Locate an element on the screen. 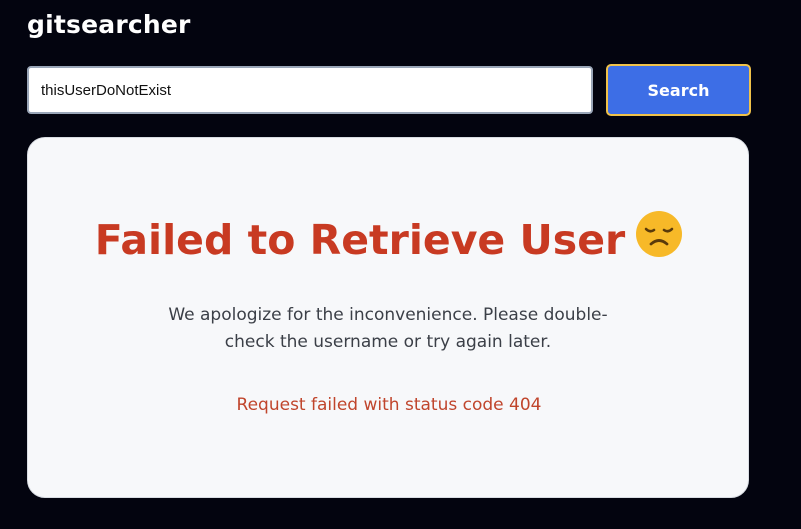  search-button: Search is located at coordinates (678, 90).